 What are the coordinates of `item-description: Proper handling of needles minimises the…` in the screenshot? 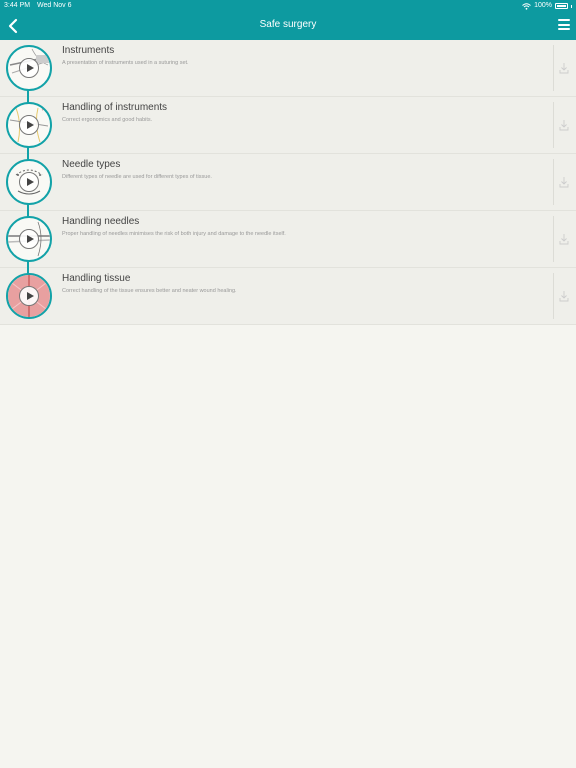 It's located at (174, 234).